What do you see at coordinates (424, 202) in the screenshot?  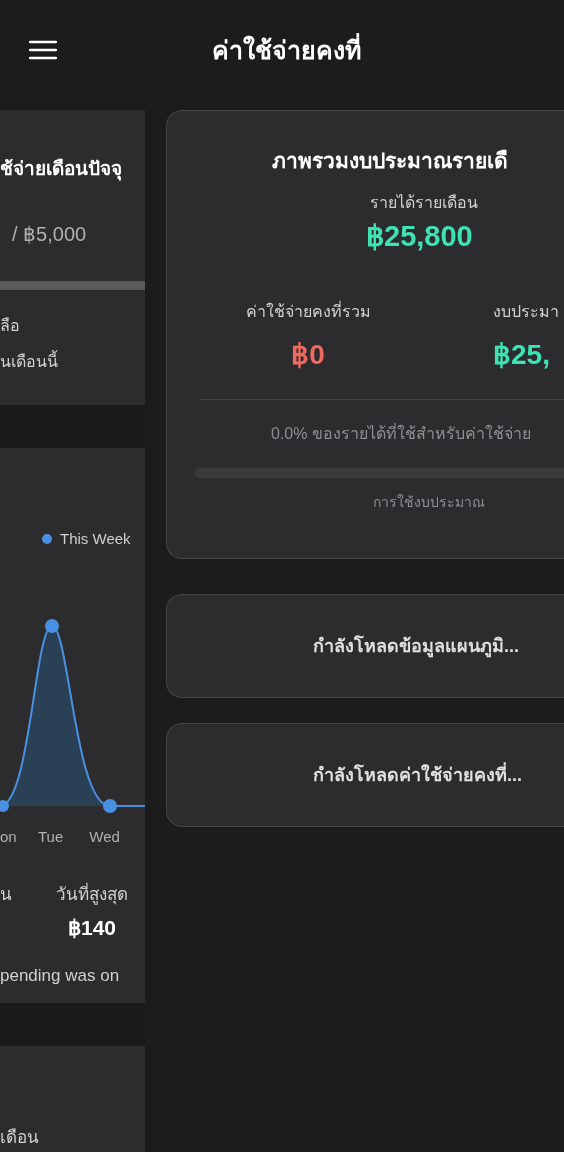 I see `income-label: รายได้รายเดือน` at bounding box center [424, 202].